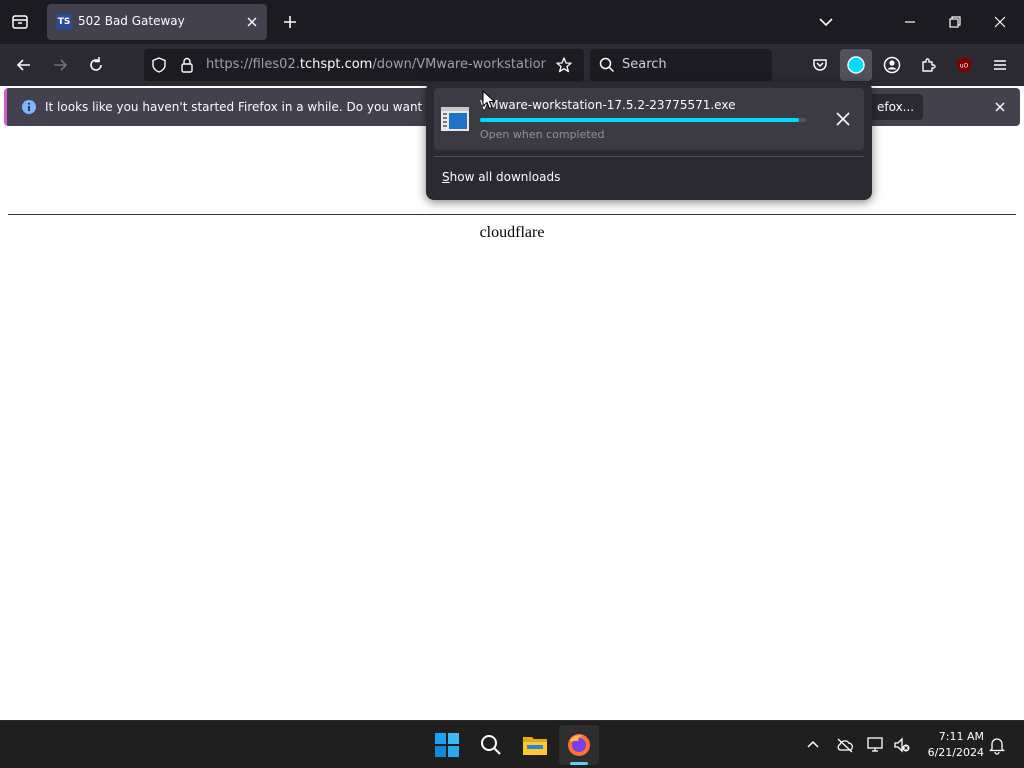 The height and width of the screenshot is (768, 1024). What do you see at coordinates (1000, 65) in the screenshot?
I see `menu-hamburger-icon` at bounding box center [1000, 65].